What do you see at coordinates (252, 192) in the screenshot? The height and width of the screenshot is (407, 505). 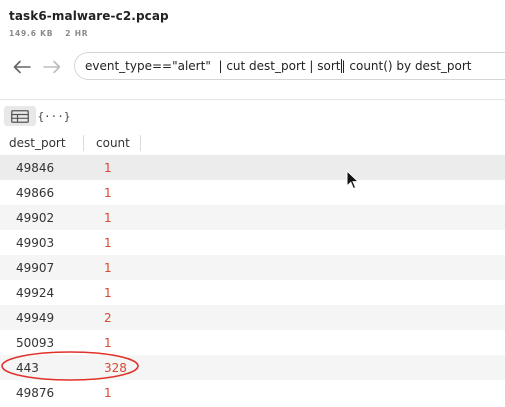 I see `table-row: 49866 1` at bounding box center [252, 192].